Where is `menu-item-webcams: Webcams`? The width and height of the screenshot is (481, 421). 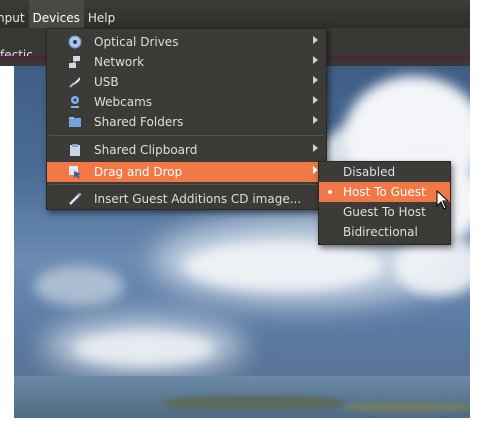 menu-item-webcams: Webcams is located at coordinates (186, 102).